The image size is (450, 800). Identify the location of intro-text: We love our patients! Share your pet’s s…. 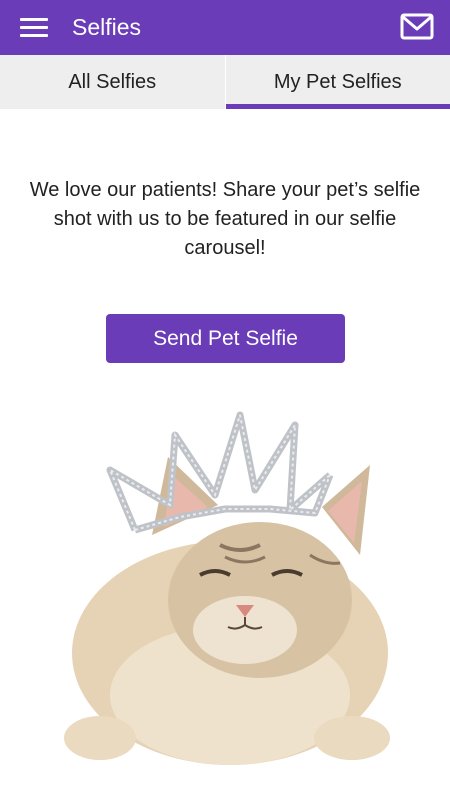
(225, 219).